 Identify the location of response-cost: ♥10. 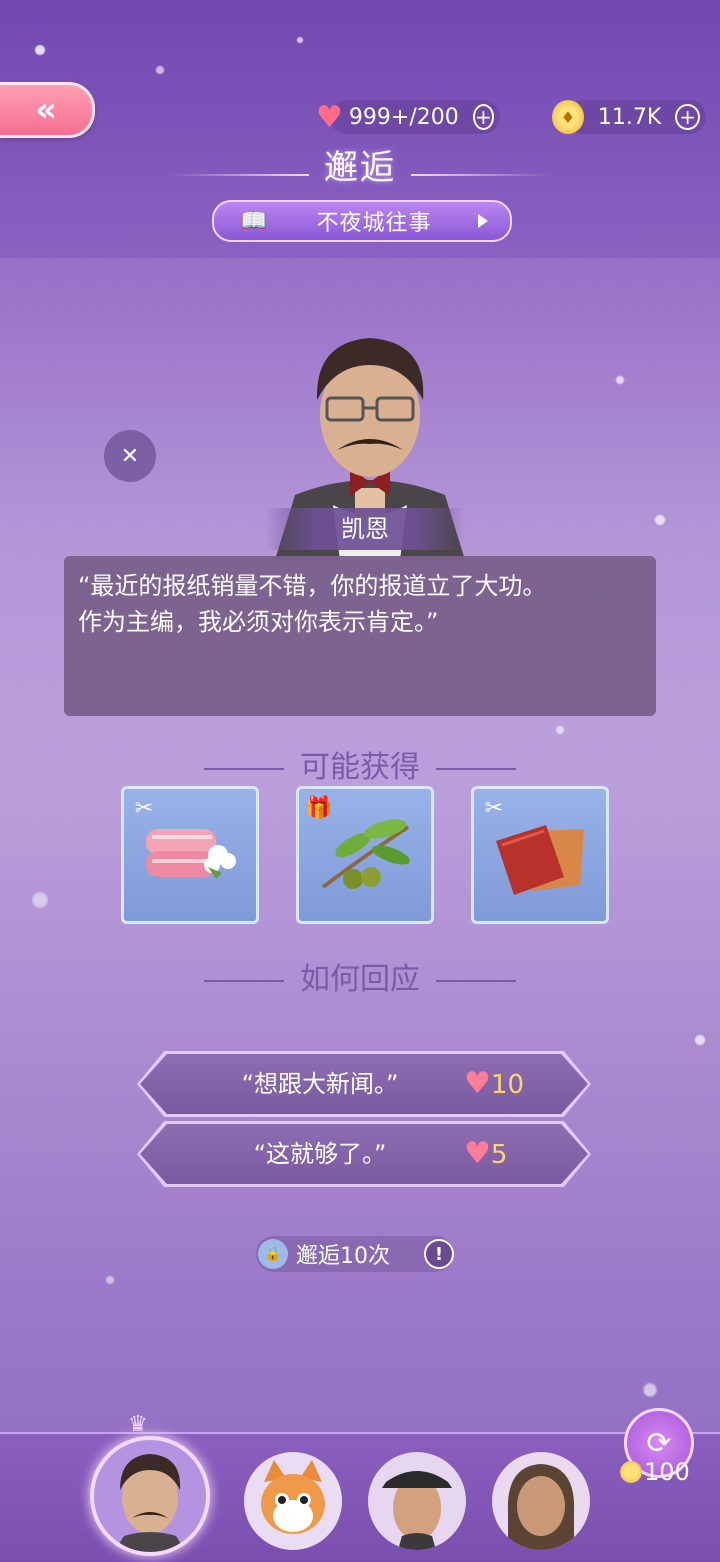
(494, 1084).